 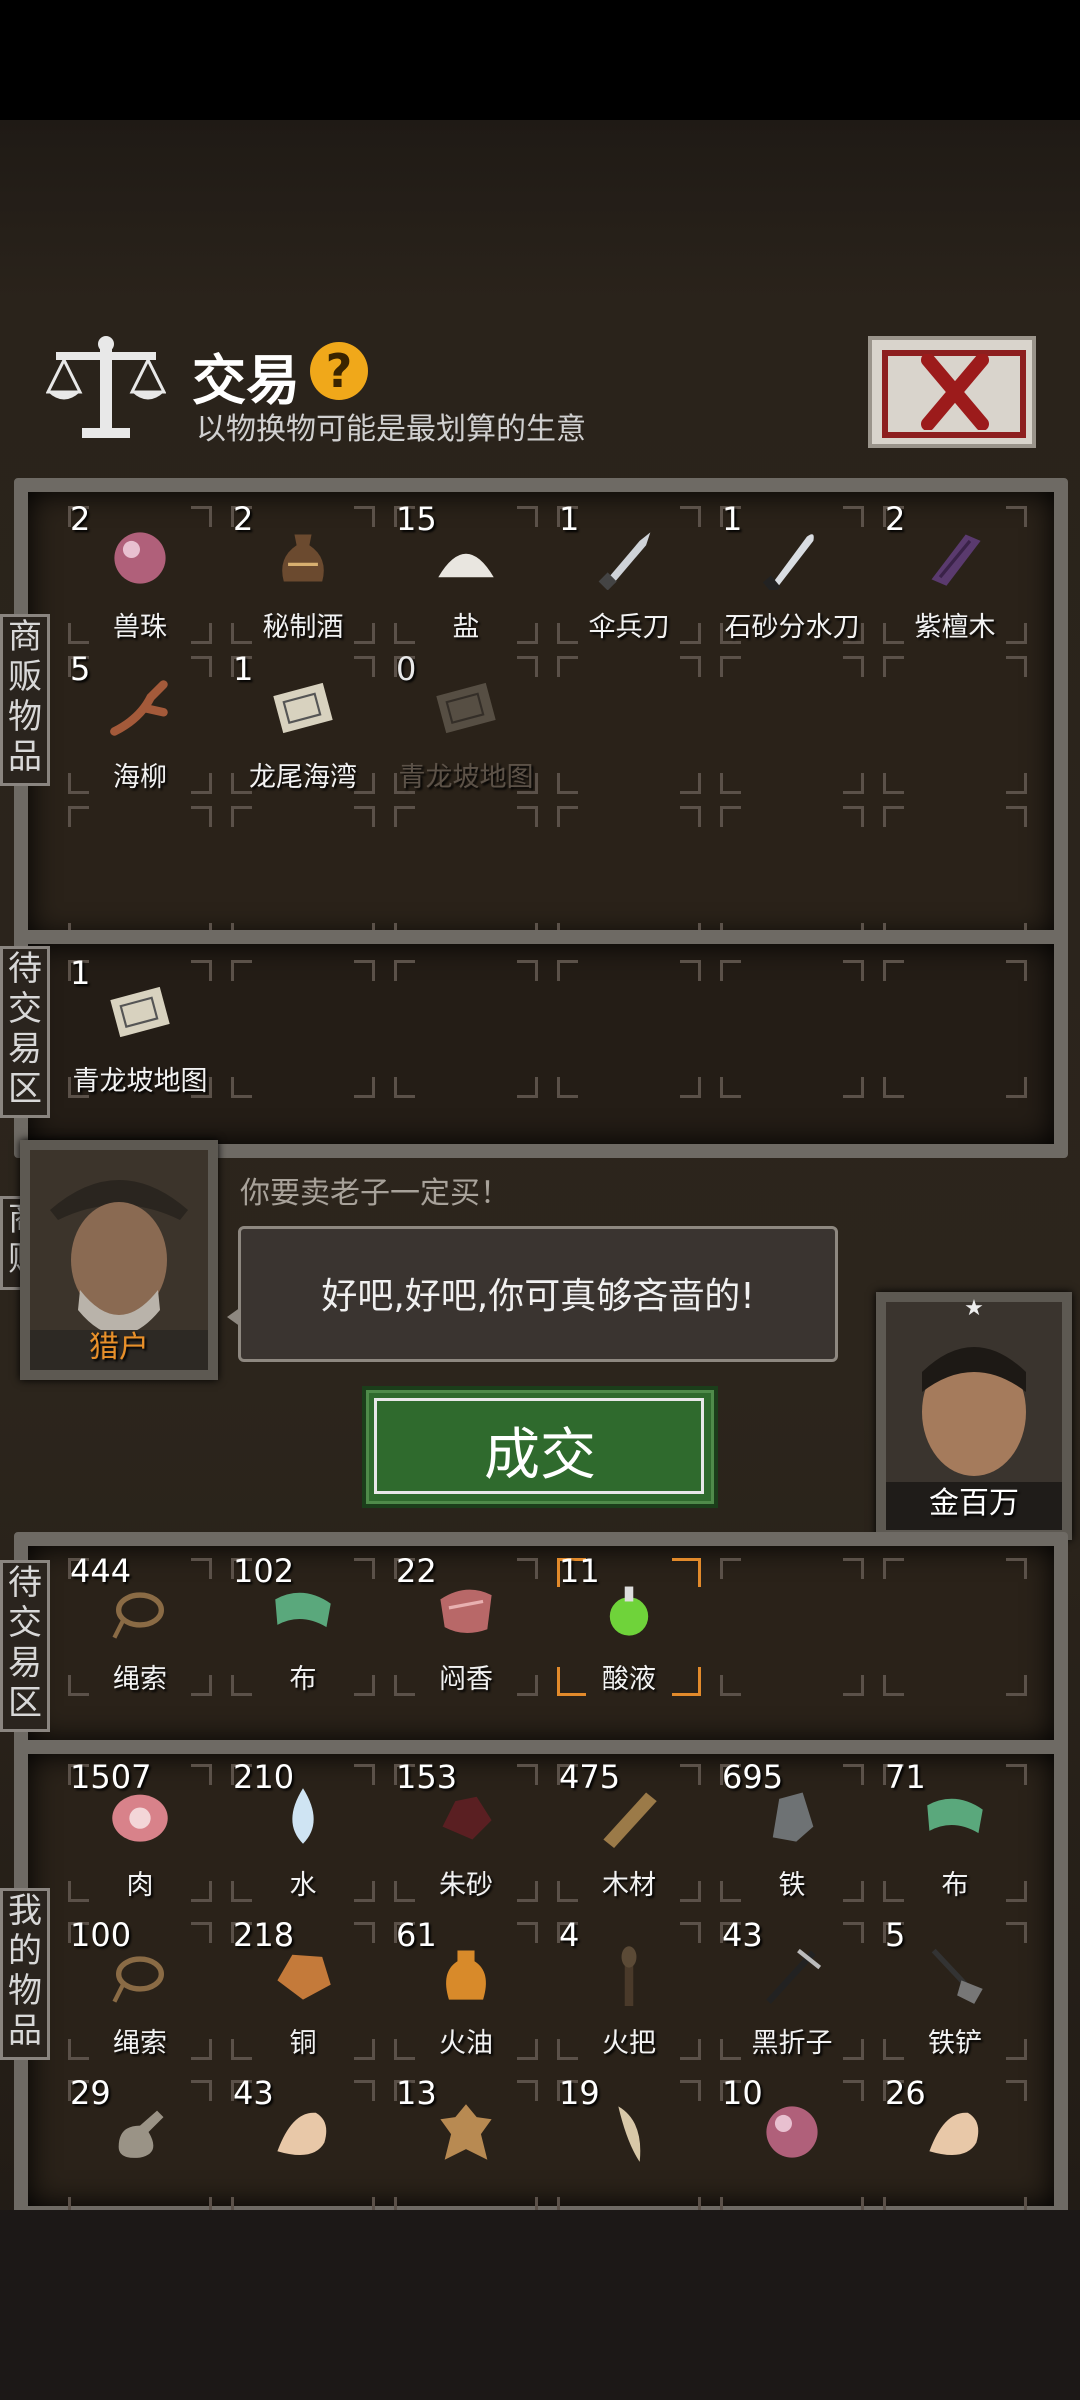 What do you see at coordinates (140, 627) in the screenshot?
I see `item-name: 兽珠` at bounding box center [140, 627].